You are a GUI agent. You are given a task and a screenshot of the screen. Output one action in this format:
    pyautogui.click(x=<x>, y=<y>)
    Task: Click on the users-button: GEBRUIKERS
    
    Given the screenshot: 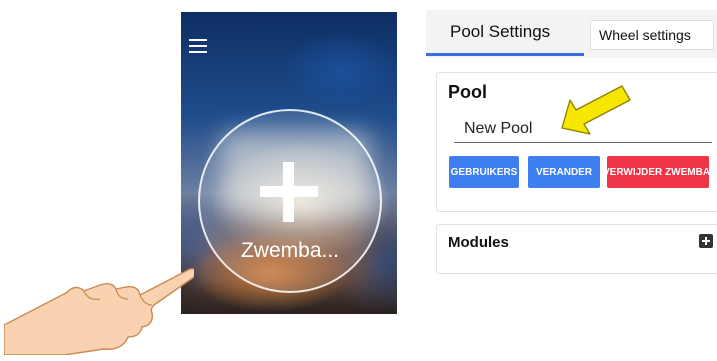 What is the action you would take?
    pyautogui.click(x=484, y=172)
    